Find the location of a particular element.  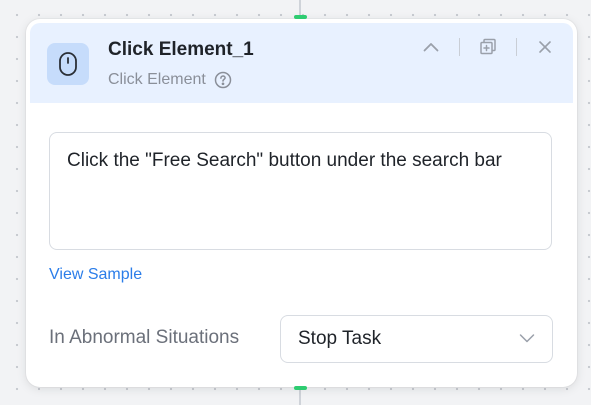

copy-add-icon is located at coordinates (488, 47).